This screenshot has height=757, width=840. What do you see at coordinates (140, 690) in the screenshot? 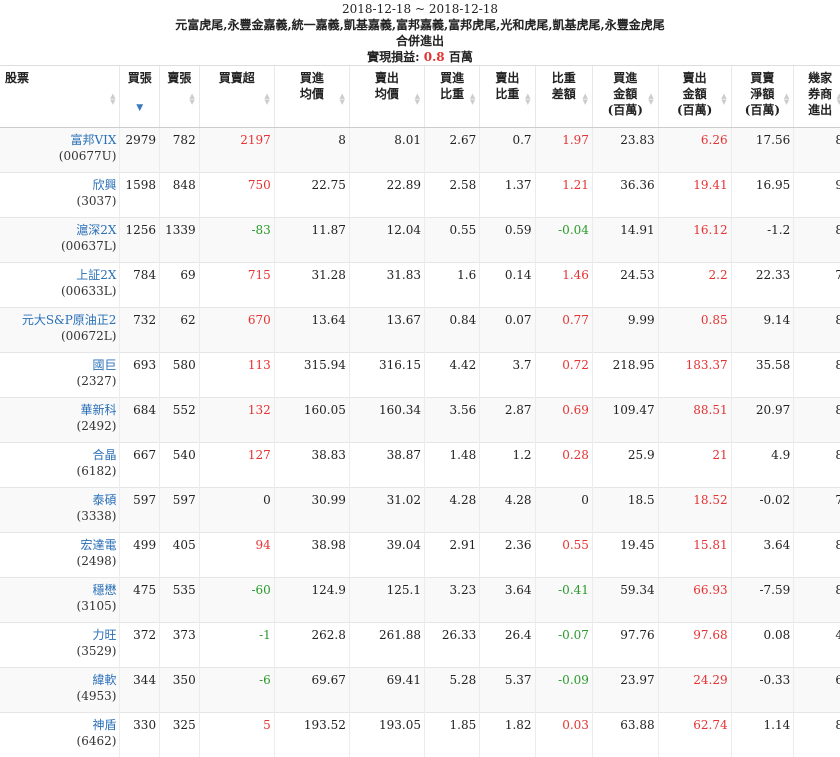
I see `cell-buy: 344` at bounding box center [140, 690].